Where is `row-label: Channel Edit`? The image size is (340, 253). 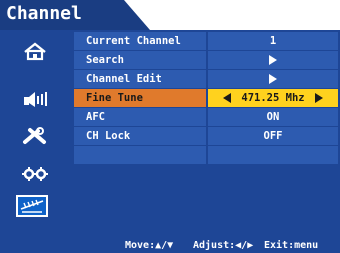 row-label: Channel Edit is located at coordinates (124, 79).